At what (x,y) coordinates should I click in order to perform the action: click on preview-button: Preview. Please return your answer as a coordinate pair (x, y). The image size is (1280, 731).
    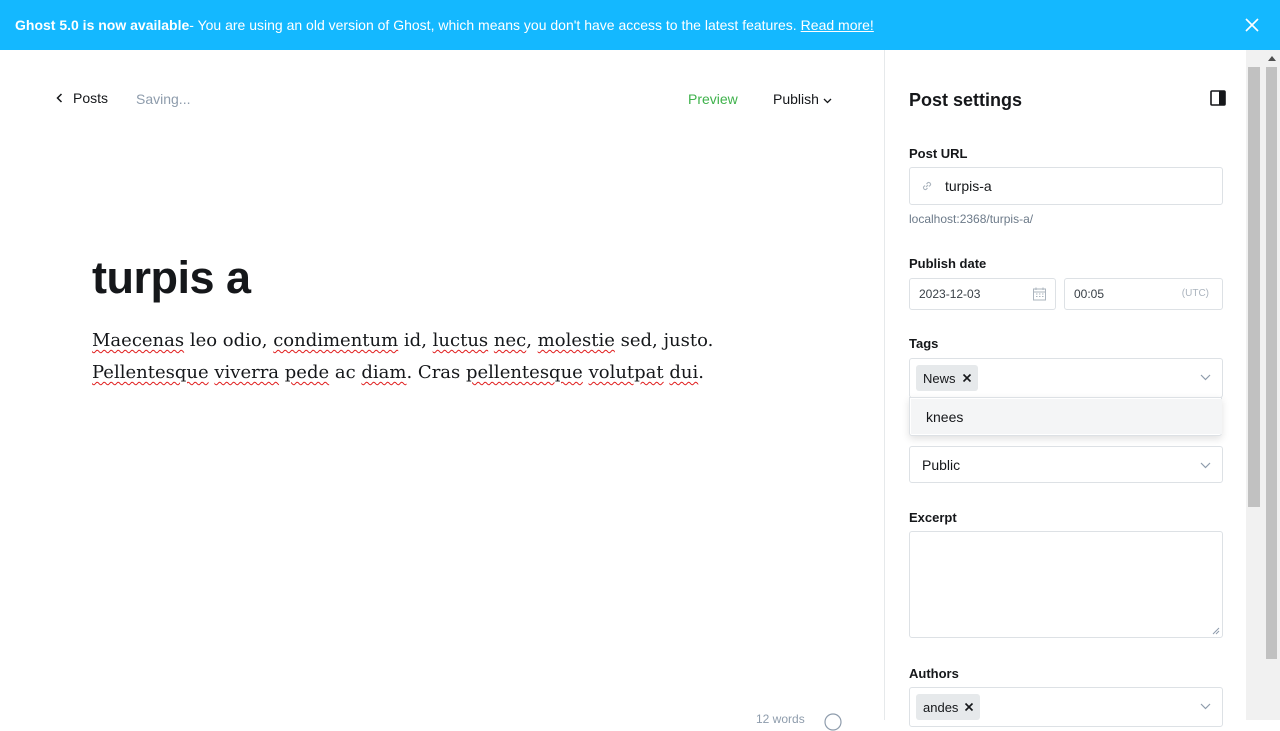
    Looking at the image, I should click on (713, 99).